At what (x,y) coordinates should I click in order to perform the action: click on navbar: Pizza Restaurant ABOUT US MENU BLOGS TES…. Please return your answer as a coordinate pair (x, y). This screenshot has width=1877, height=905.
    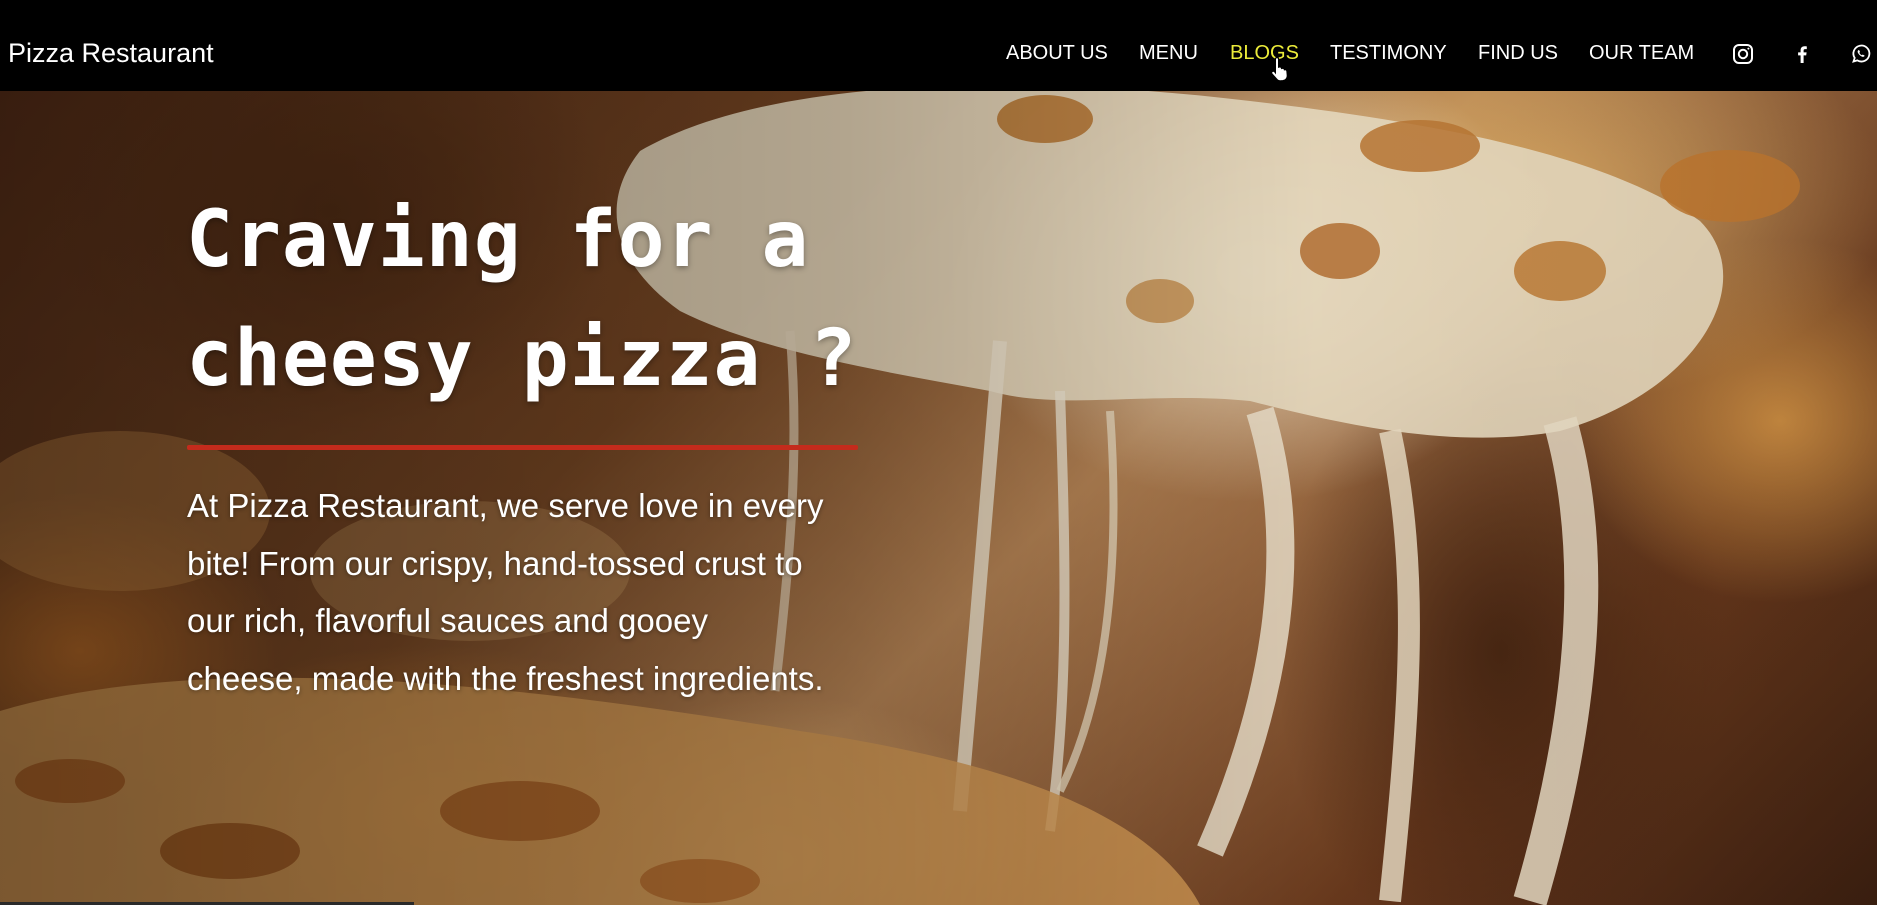
    Looking at the image, I should click on (938, 45).